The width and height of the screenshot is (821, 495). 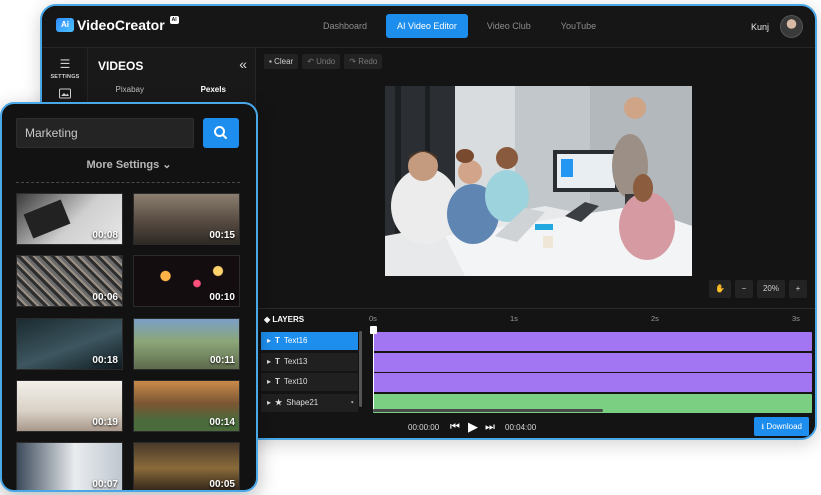 I want to click on video-duration: 00:19, so click(x=105, y=422).